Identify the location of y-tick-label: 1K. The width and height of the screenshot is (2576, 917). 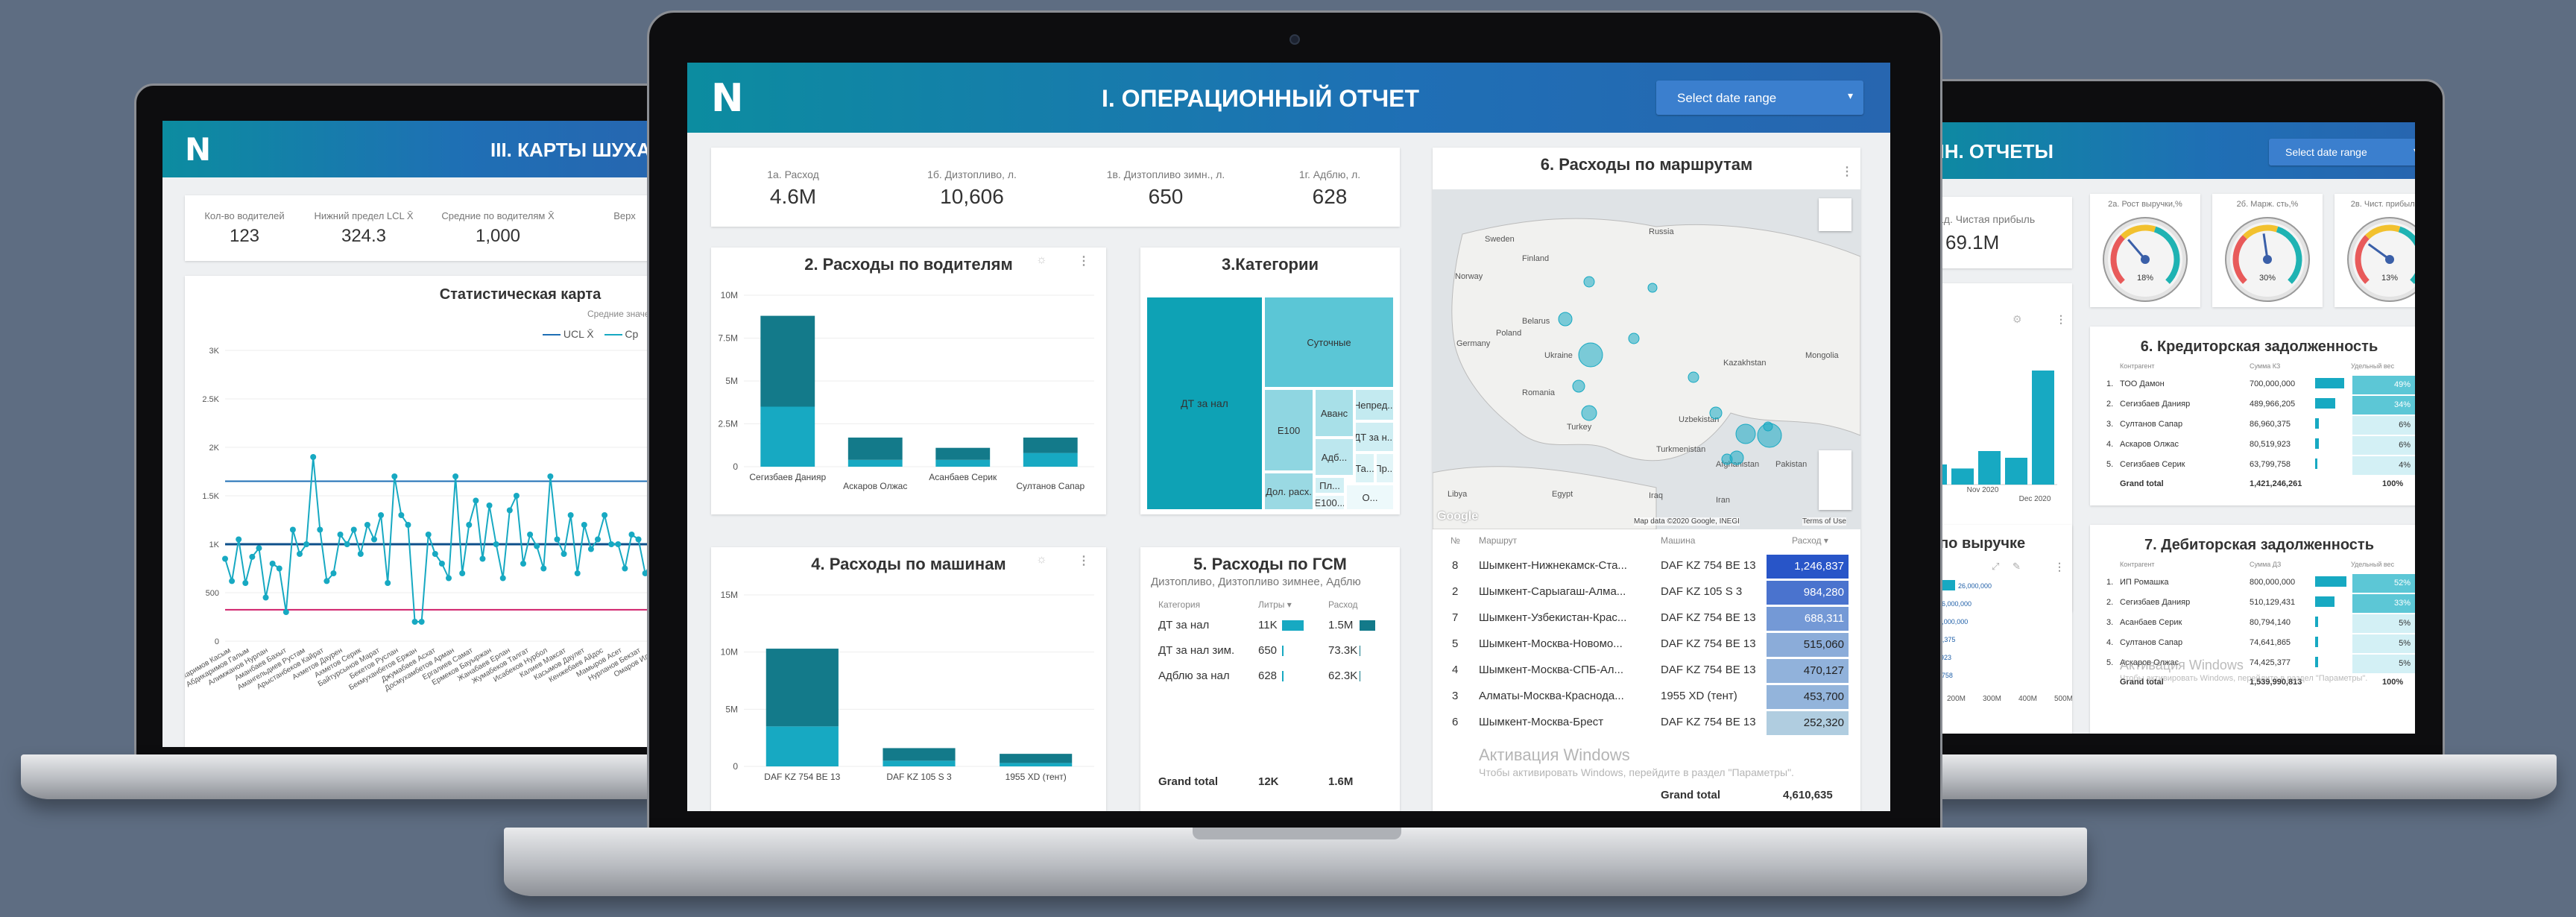
(214, 545).